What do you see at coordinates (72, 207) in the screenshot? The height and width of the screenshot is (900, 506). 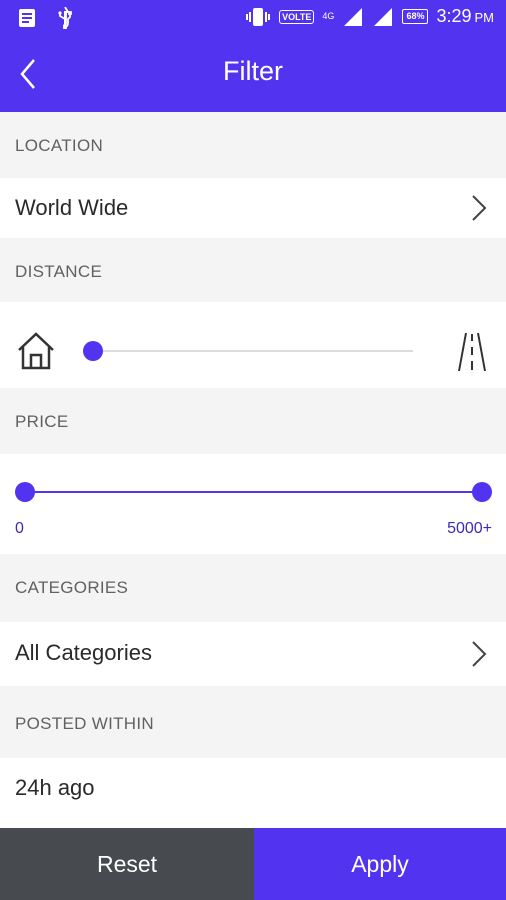 I see `location-value: World Wide` at bounding box center [72, 207].